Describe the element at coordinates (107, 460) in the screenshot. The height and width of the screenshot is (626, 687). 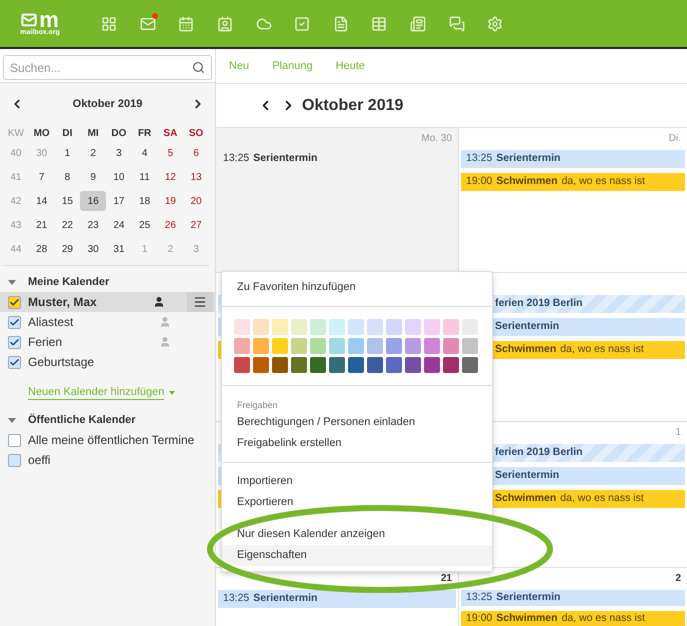
I see `calendar-item: oeffi` at that location.